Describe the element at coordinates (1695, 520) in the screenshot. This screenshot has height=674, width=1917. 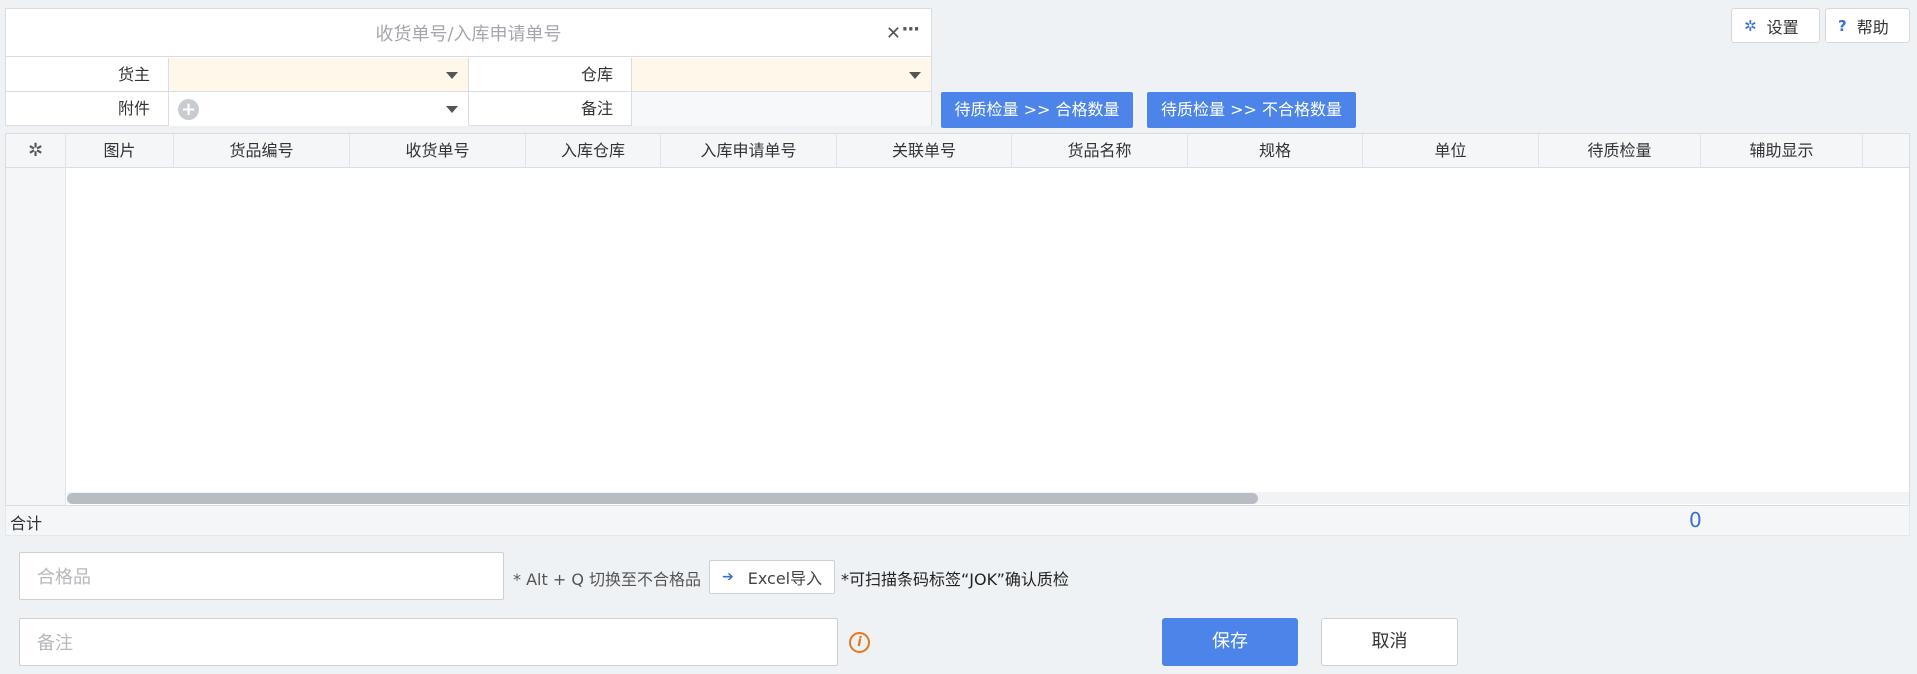
I see `total-value: 0` at that location.